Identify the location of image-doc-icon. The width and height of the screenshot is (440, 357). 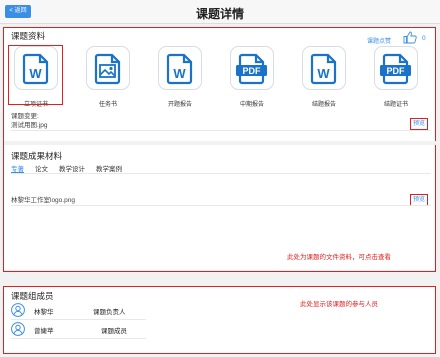
(108, 68).